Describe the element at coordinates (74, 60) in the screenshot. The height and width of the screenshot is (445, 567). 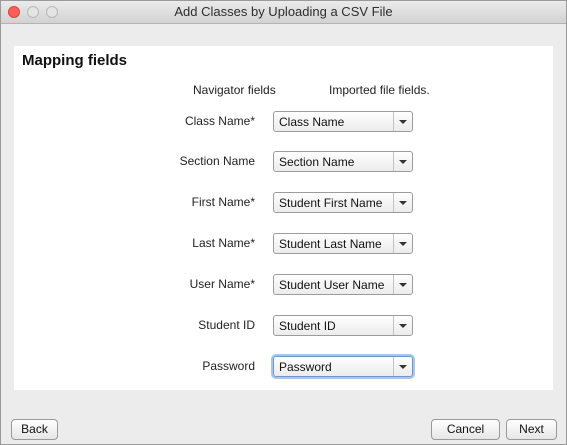
I see `page-title: Mapping fields` at that location.